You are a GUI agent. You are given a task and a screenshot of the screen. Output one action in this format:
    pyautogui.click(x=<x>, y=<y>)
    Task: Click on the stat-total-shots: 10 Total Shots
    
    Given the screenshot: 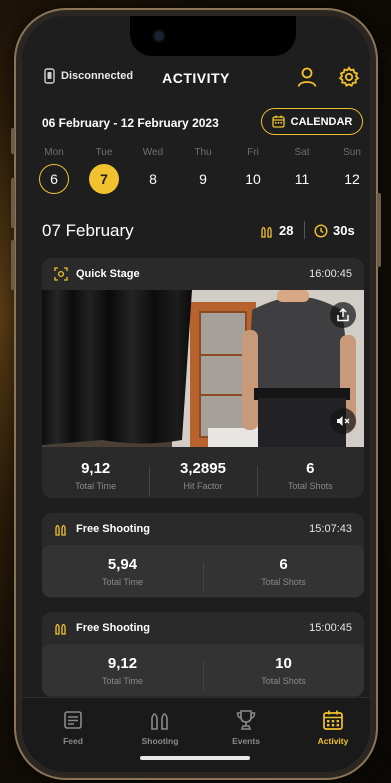 What is the action you would take?
    pyautogui.click(x=283, y=672)
    